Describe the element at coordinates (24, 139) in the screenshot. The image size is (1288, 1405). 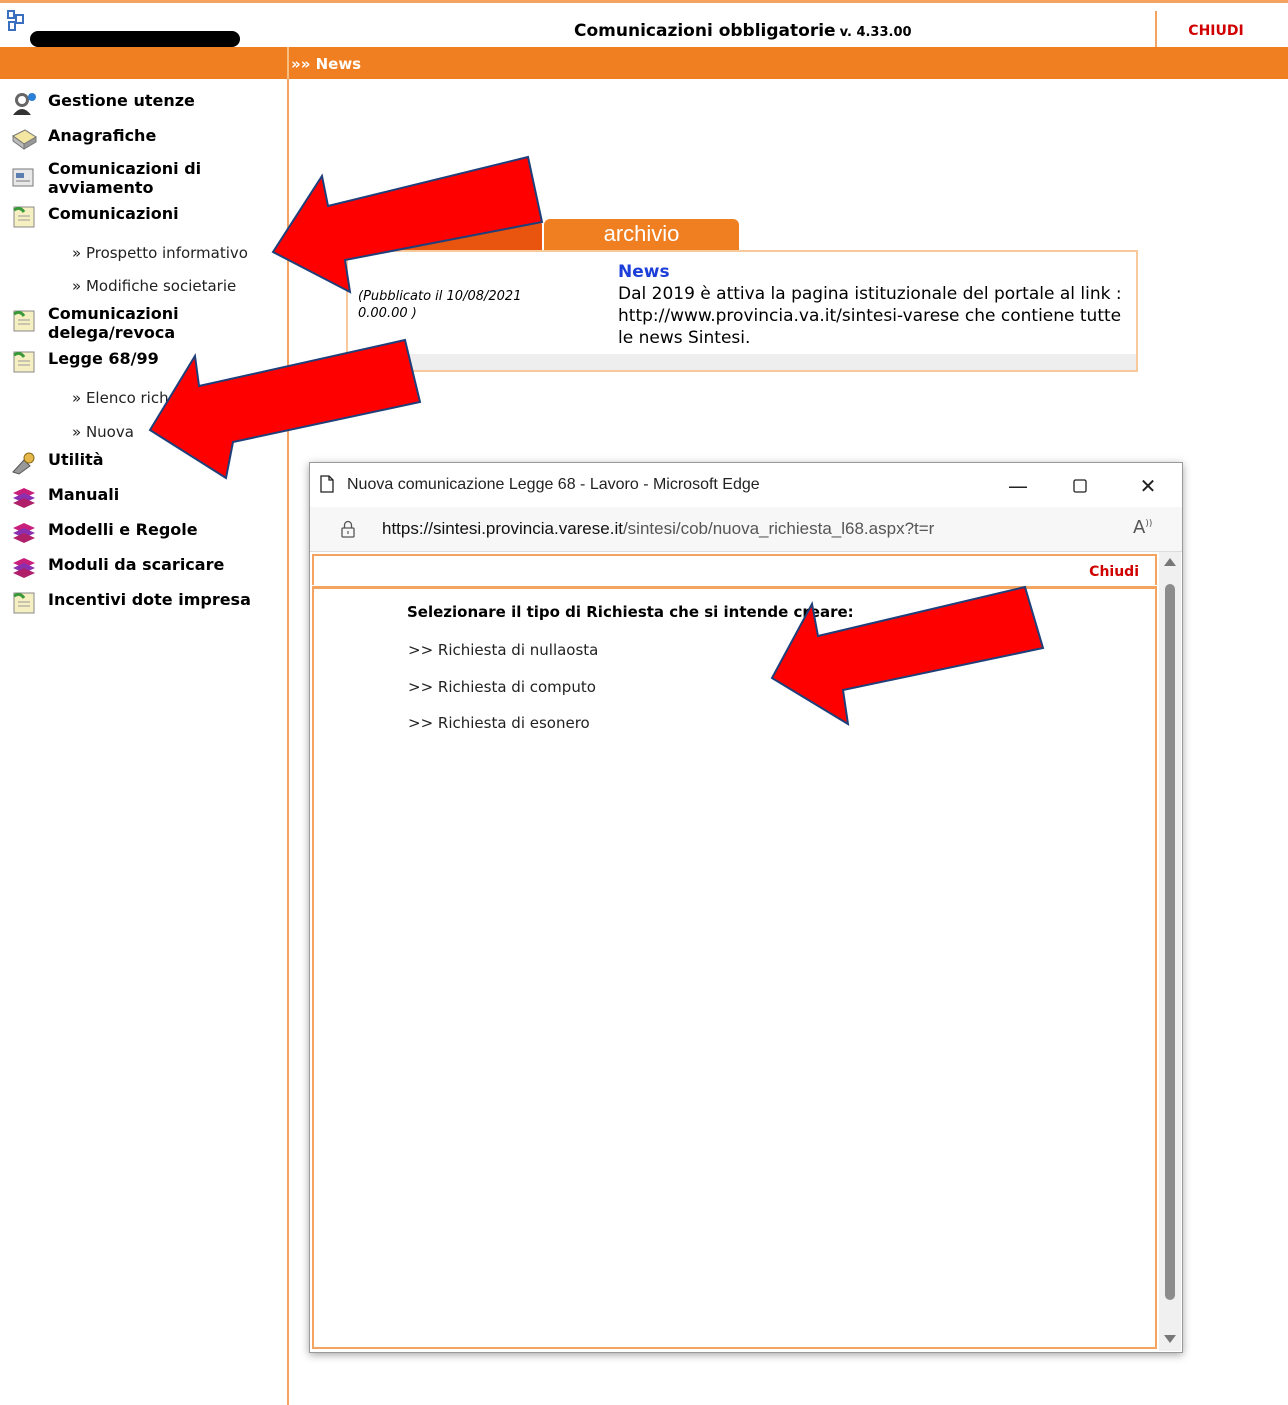
I see `book-icon` at that location.